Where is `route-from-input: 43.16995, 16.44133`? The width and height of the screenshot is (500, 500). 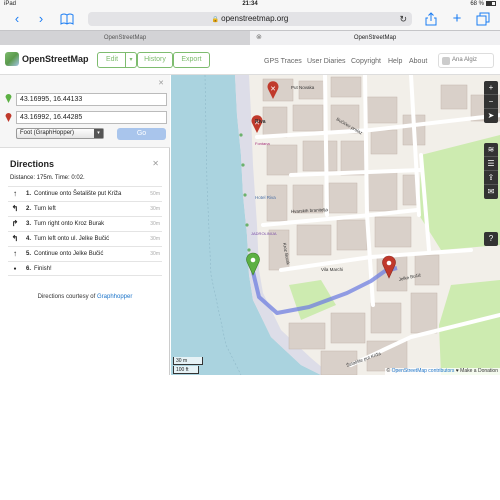 route-from-input: 43.16995, 16.44133 is located at coordinates (91, 99).